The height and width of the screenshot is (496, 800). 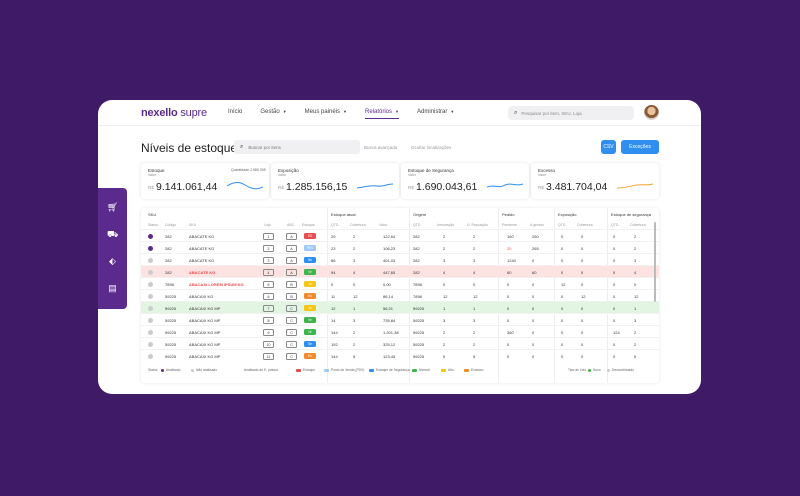 What do you see at coordinates (382, 114) in the screenshot?
I see `nav-item: Relatórios ▼` at bounding box center [382, 114].